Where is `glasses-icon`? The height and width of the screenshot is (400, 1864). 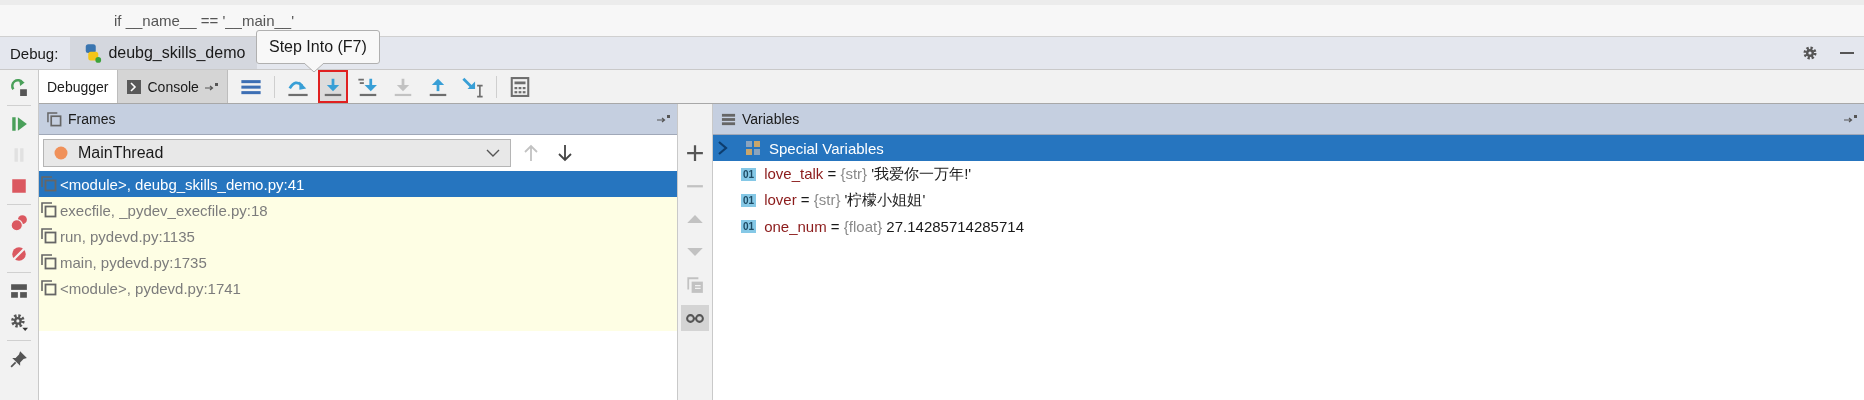
glasses-icon is located at coordinates (695, 318).